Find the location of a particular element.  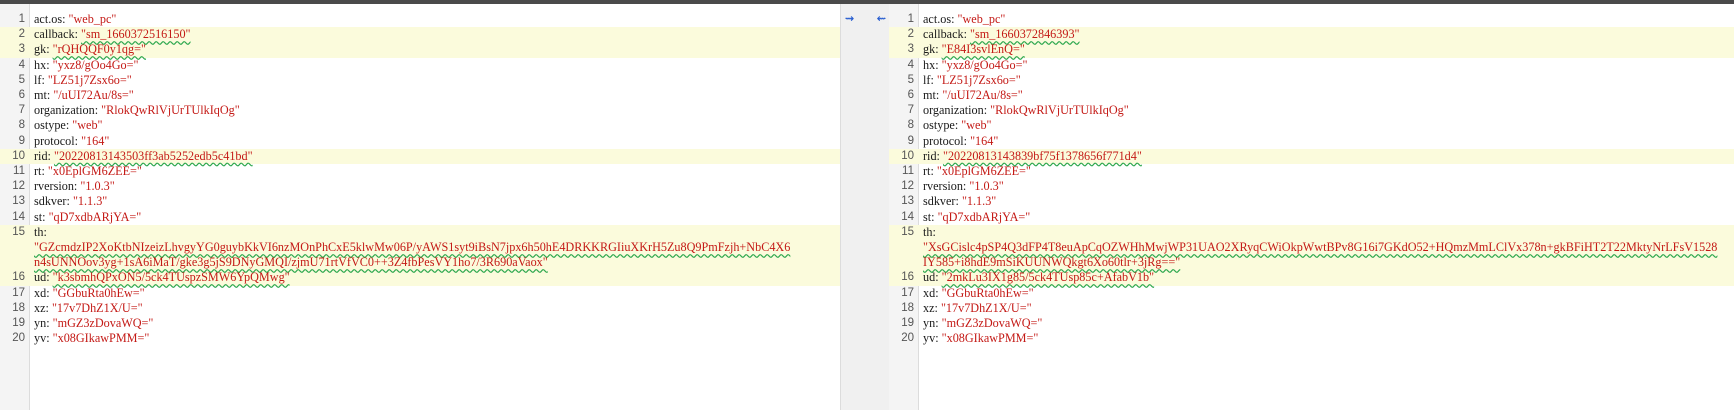

field-value: "20220813143503ff3ab5252edb5c41bd" is located at coordinates (153, 155).